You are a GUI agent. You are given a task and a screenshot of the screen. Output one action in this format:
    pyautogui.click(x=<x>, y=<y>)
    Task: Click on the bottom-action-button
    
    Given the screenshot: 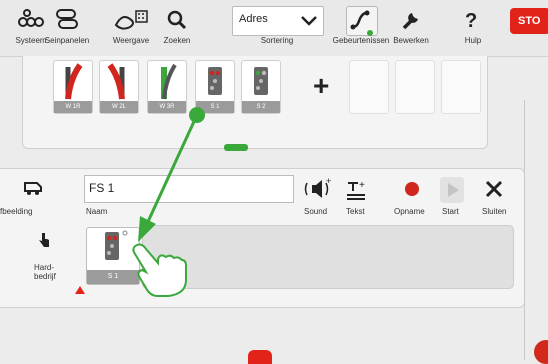 What is the action you would take?
    pyautogui.click(x=260, y=357)
    